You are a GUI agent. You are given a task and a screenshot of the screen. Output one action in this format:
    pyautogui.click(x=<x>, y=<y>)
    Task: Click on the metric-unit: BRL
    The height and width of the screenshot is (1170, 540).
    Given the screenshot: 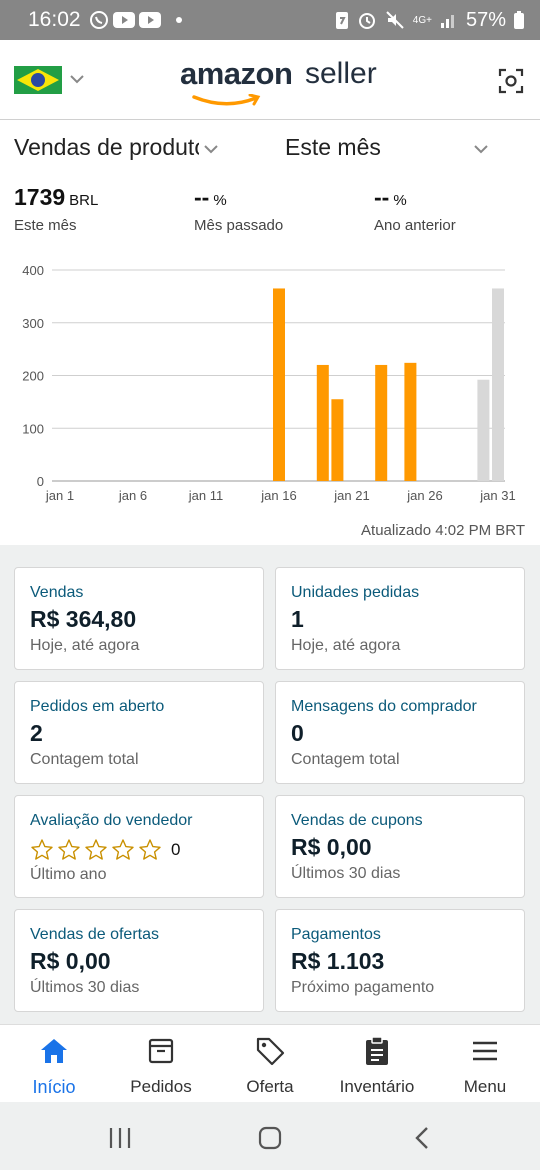 What is the action you would take?
    pyautogui.click(x=84, y=200)
    